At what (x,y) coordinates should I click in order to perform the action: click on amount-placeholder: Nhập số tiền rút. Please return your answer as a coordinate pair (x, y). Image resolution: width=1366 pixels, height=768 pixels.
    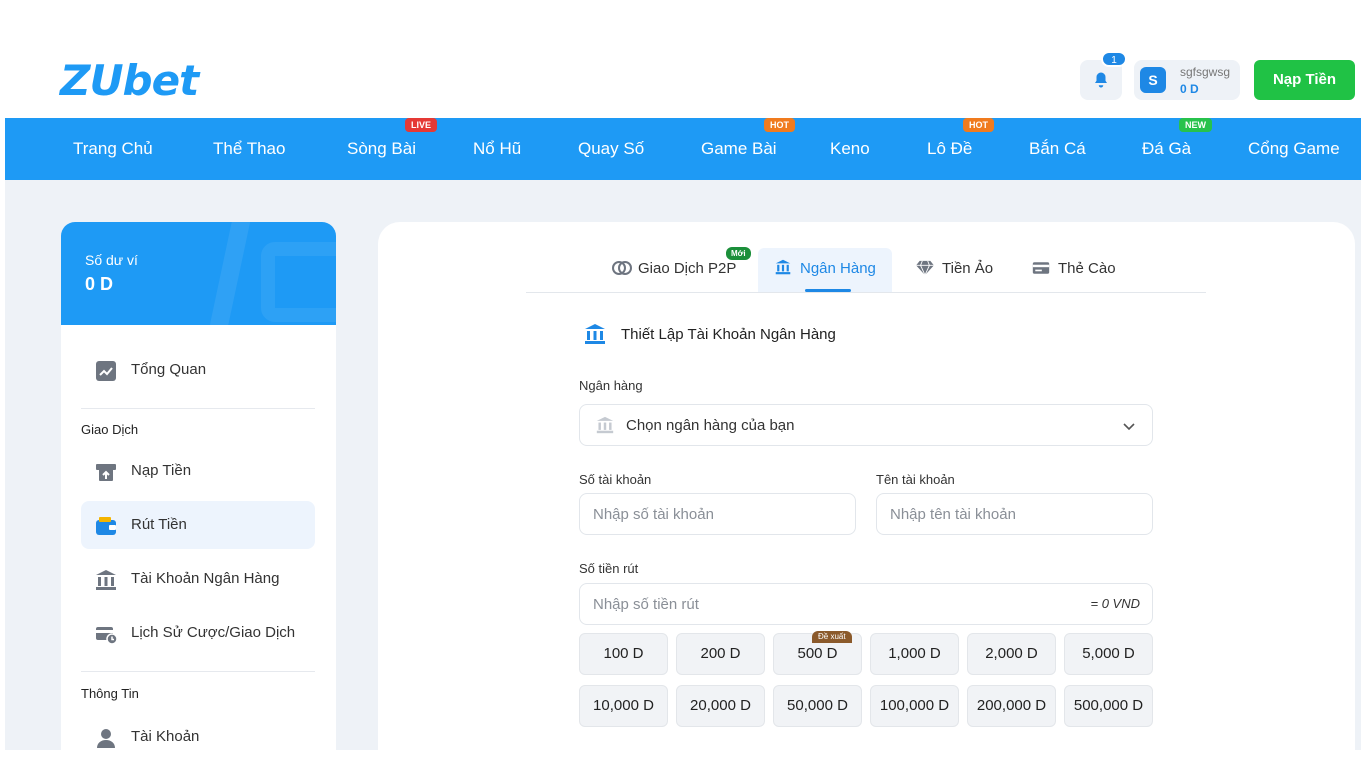
    Looking at the image, I should click on (646, 604).